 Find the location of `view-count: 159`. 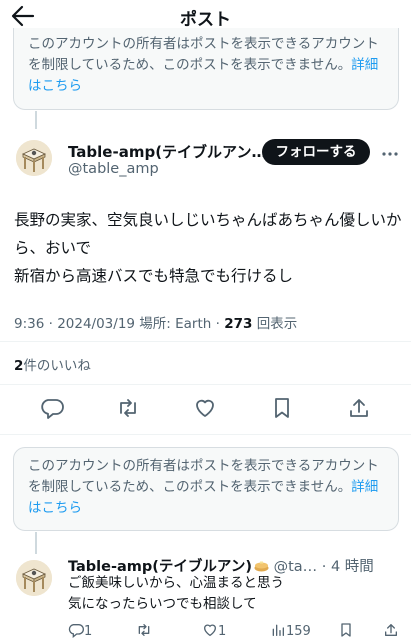

view-count: 159 is located at coordinates (298, 631).